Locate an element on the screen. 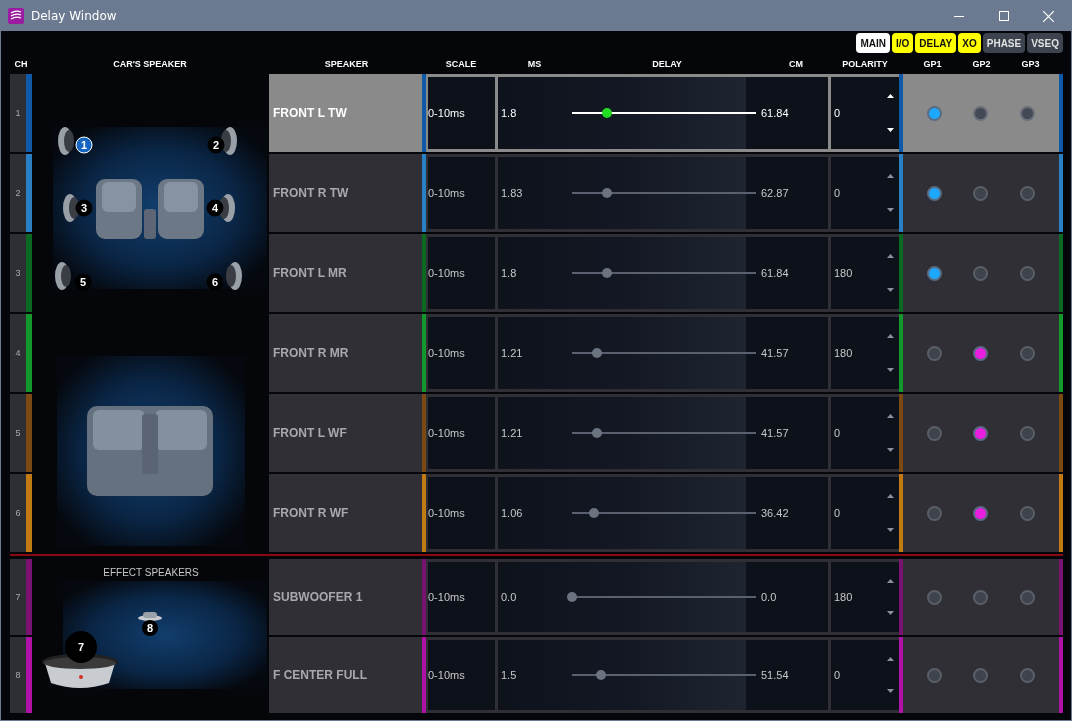  speaker-badge: 2 is located at coordinates (216, 145).